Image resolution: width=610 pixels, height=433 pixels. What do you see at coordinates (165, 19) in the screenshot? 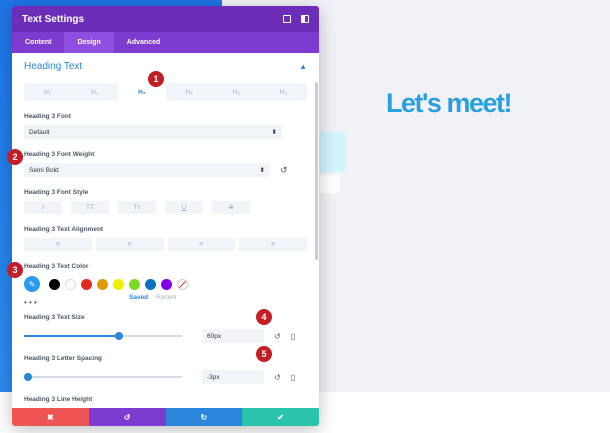
I see `modal-header: Text Settings` at bounding box center [165, 19].